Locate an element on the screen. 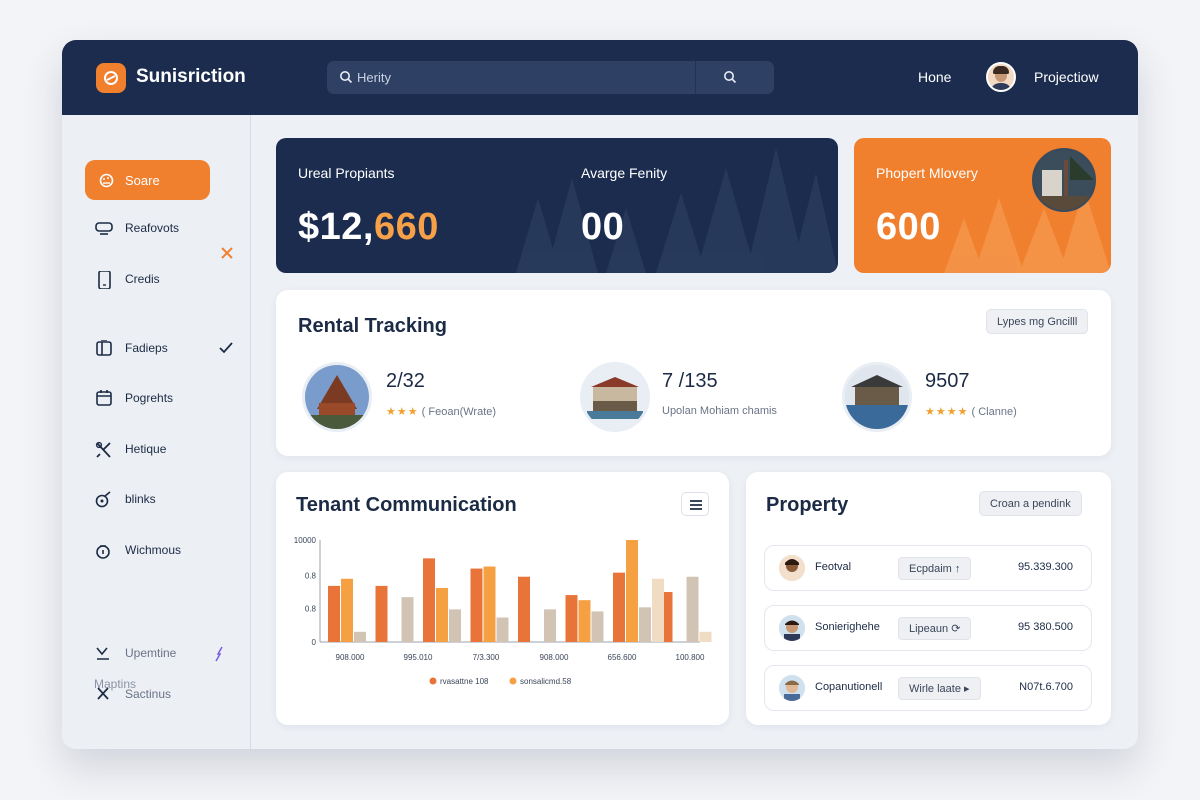 The image size is (1200, 800). stat-note: ★★★ ( Feoan(Wrate) is located at coordinates (441, 412).